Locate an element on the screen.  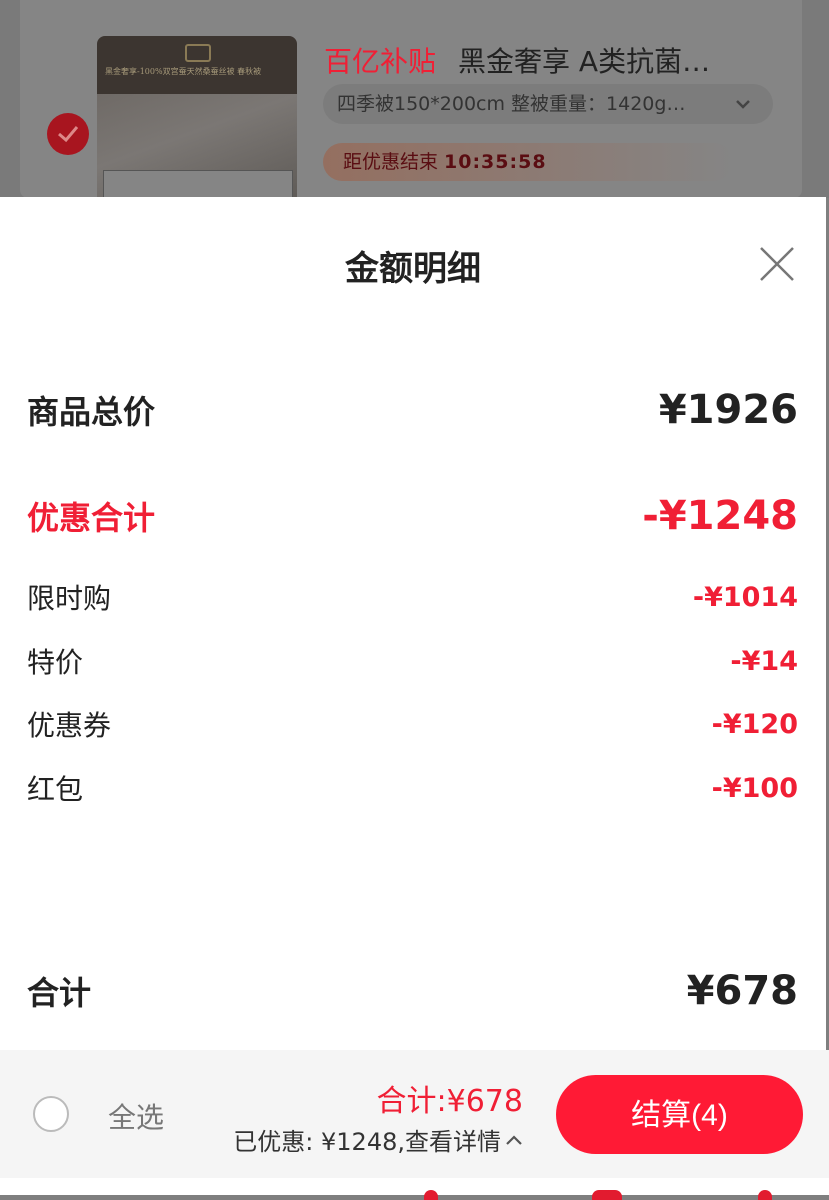
promo-timer: 距优惠结束 10:35:58 is located at coordinates (528, 162).